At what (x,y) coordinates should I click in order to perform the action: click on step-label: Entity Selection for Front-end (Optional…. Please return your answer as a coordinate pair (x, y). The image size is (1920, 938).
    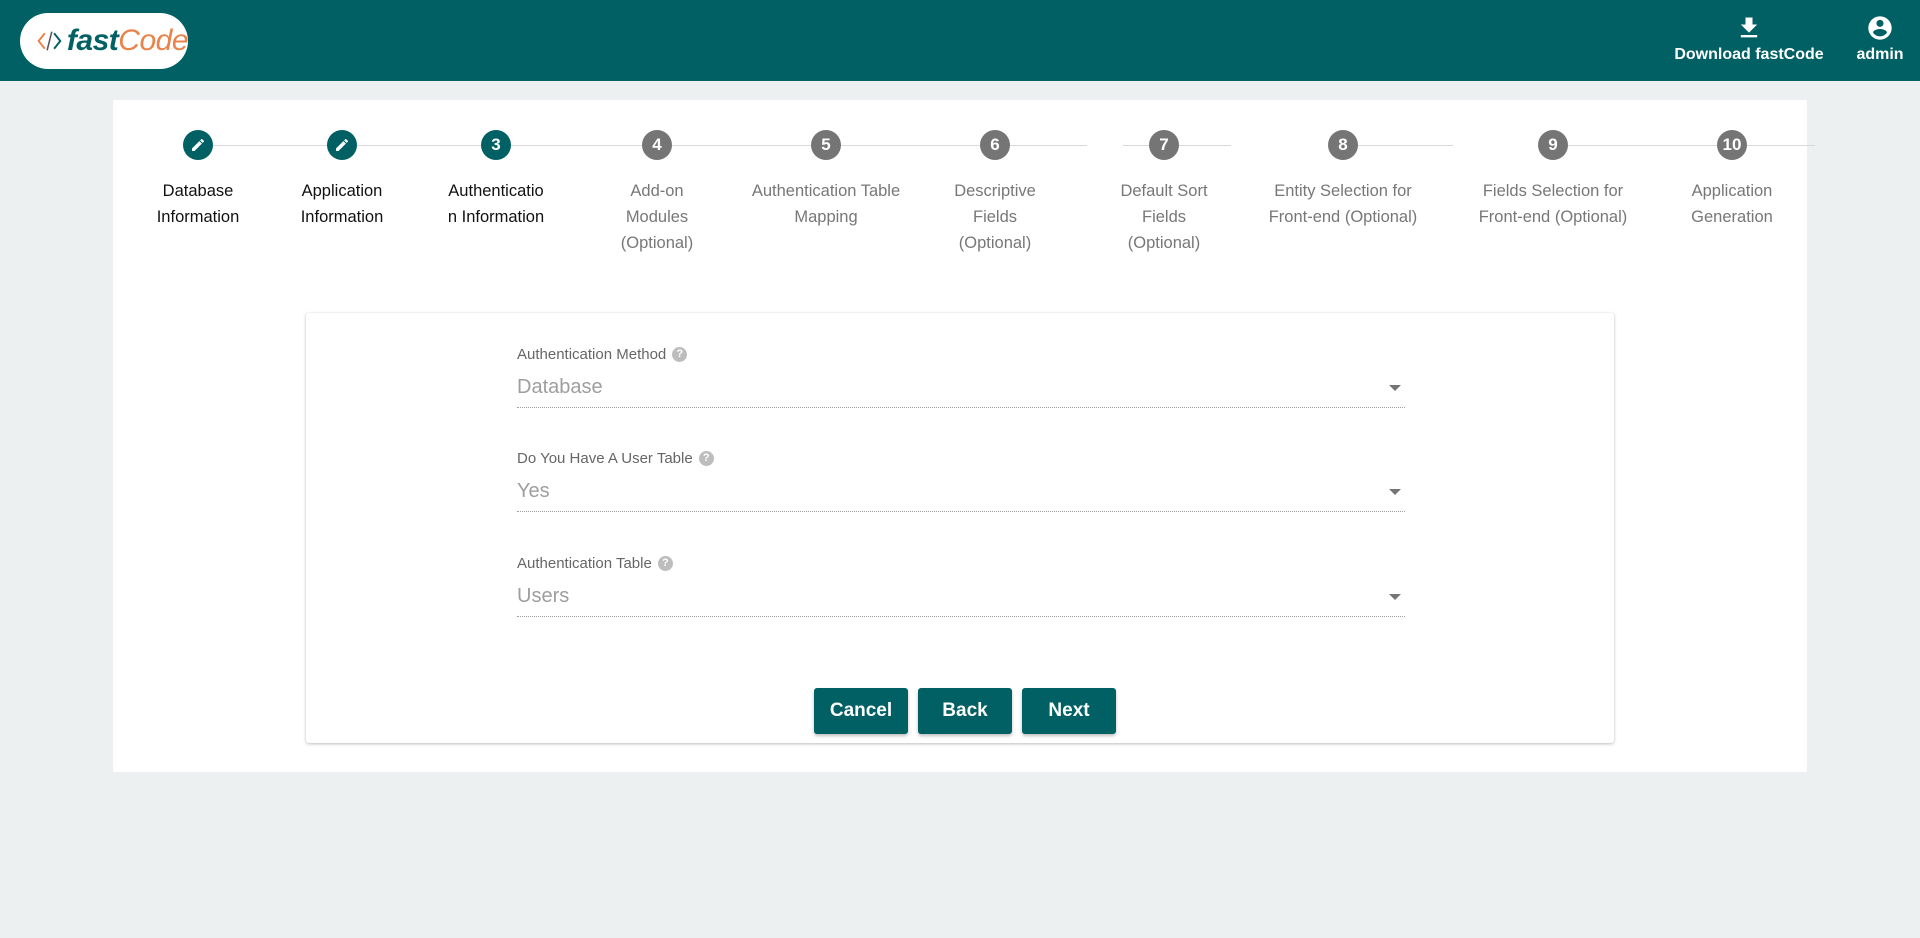
    Looking at the image, I should click on (1343, 204).